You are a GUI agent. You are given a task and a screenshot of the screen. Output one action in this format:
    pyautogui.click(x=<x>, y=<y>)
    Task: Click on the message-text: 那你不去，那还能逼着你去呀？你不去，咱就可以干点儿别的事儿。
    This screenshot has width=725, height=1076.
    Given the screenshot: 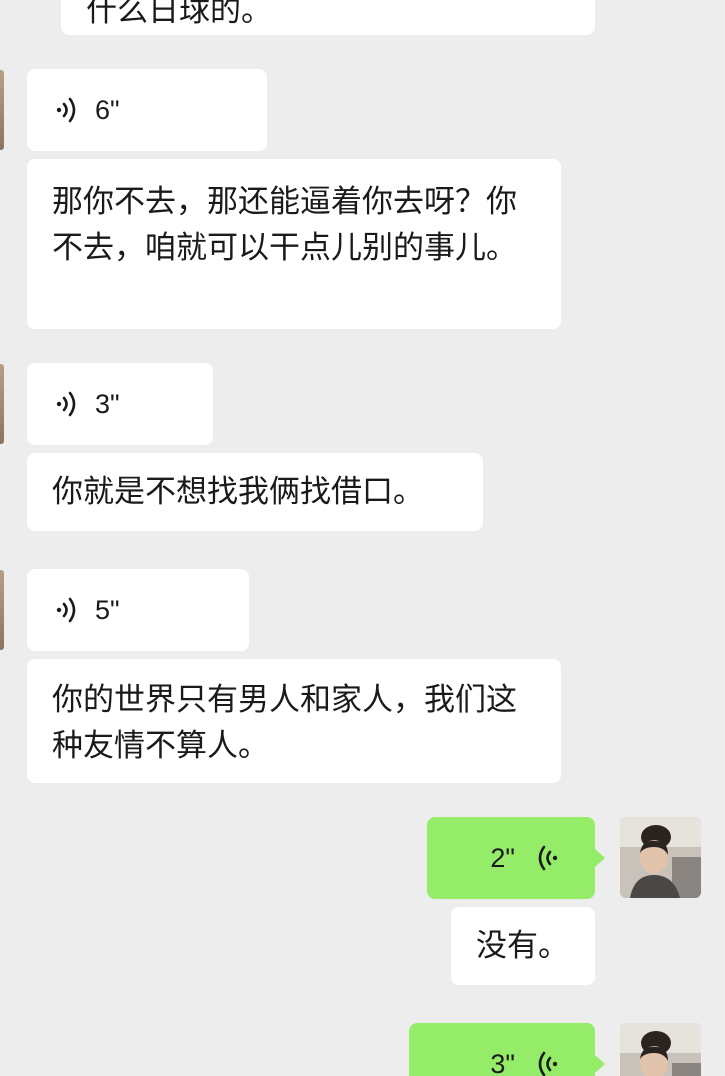 What is the action you would take?
    pyautogui.click(x=284, y=225)
    